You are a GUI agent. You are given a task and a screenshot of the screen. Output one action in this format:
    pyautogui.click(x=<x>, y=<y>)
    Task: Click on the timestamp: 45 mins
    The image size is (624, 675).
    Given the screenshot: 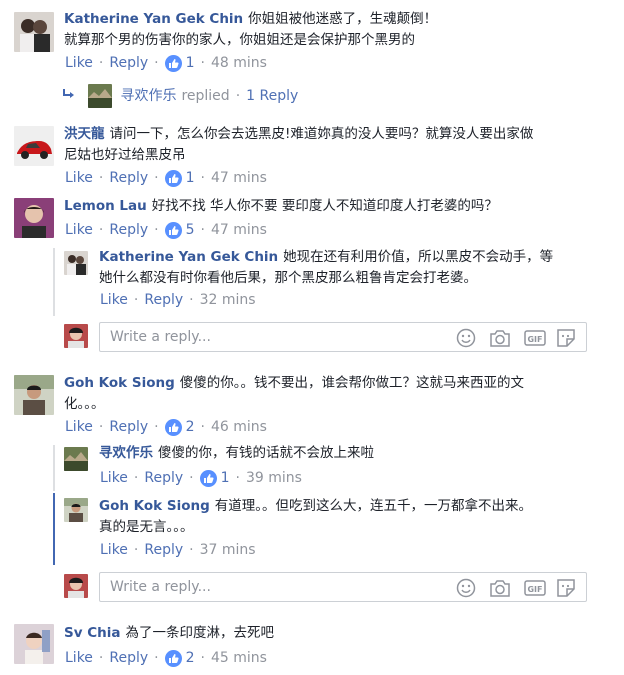 What is the action you would take?
    pyautogui.click(x=239, y=658)
    